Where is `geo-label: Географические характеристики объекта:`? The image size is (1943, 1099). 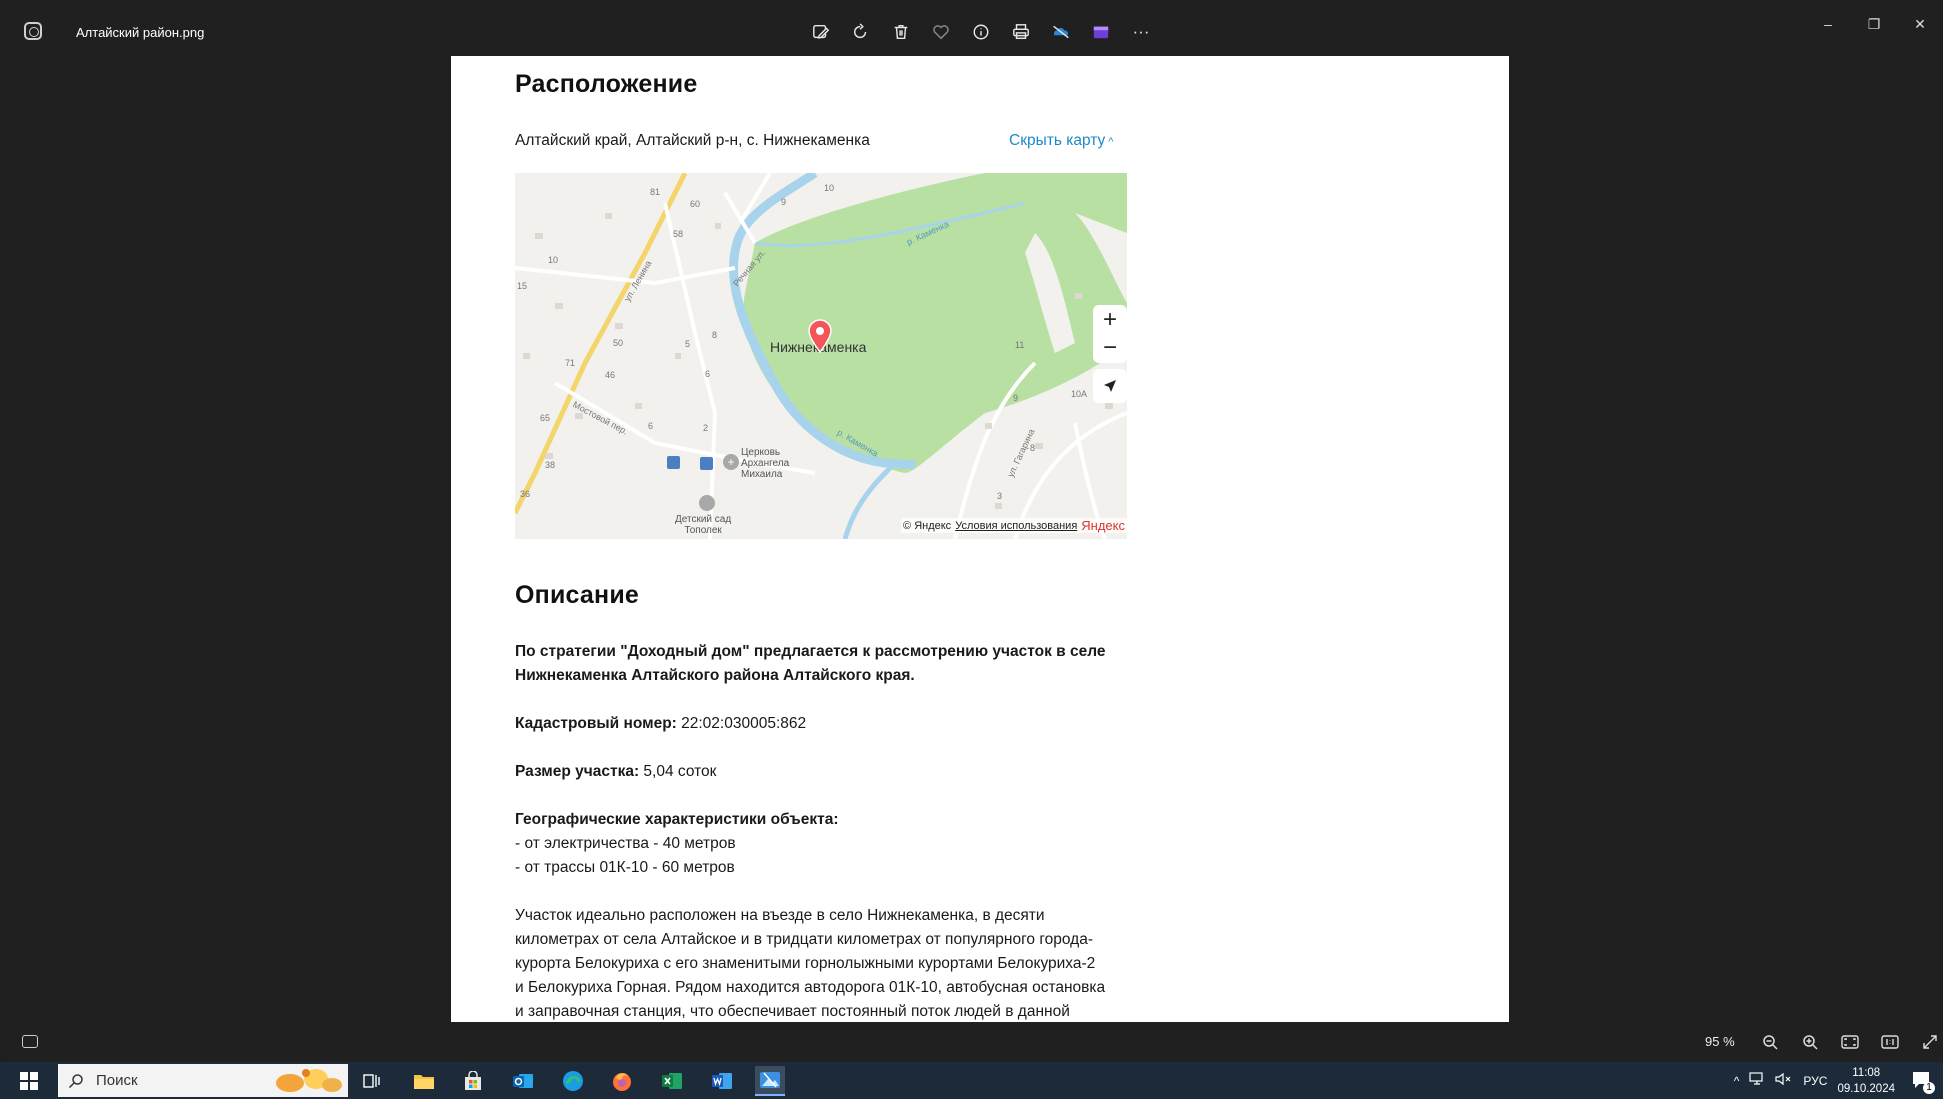 geo-label: Географические характеристики объекта: is located at coordinates (677, 819).